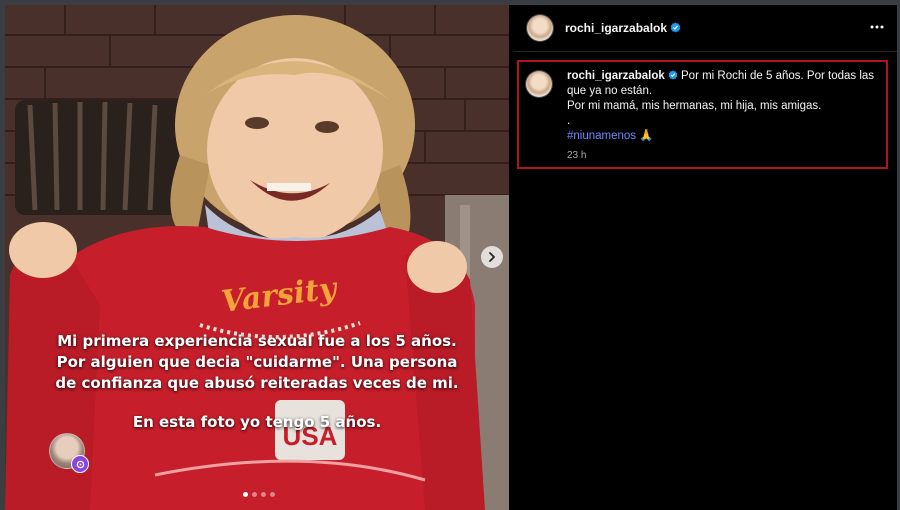 The image size is (900, 510). What do you see at coordinates (540, 28) in the screenshot?
I see `author-avatar` at bounding box center [540, 28].